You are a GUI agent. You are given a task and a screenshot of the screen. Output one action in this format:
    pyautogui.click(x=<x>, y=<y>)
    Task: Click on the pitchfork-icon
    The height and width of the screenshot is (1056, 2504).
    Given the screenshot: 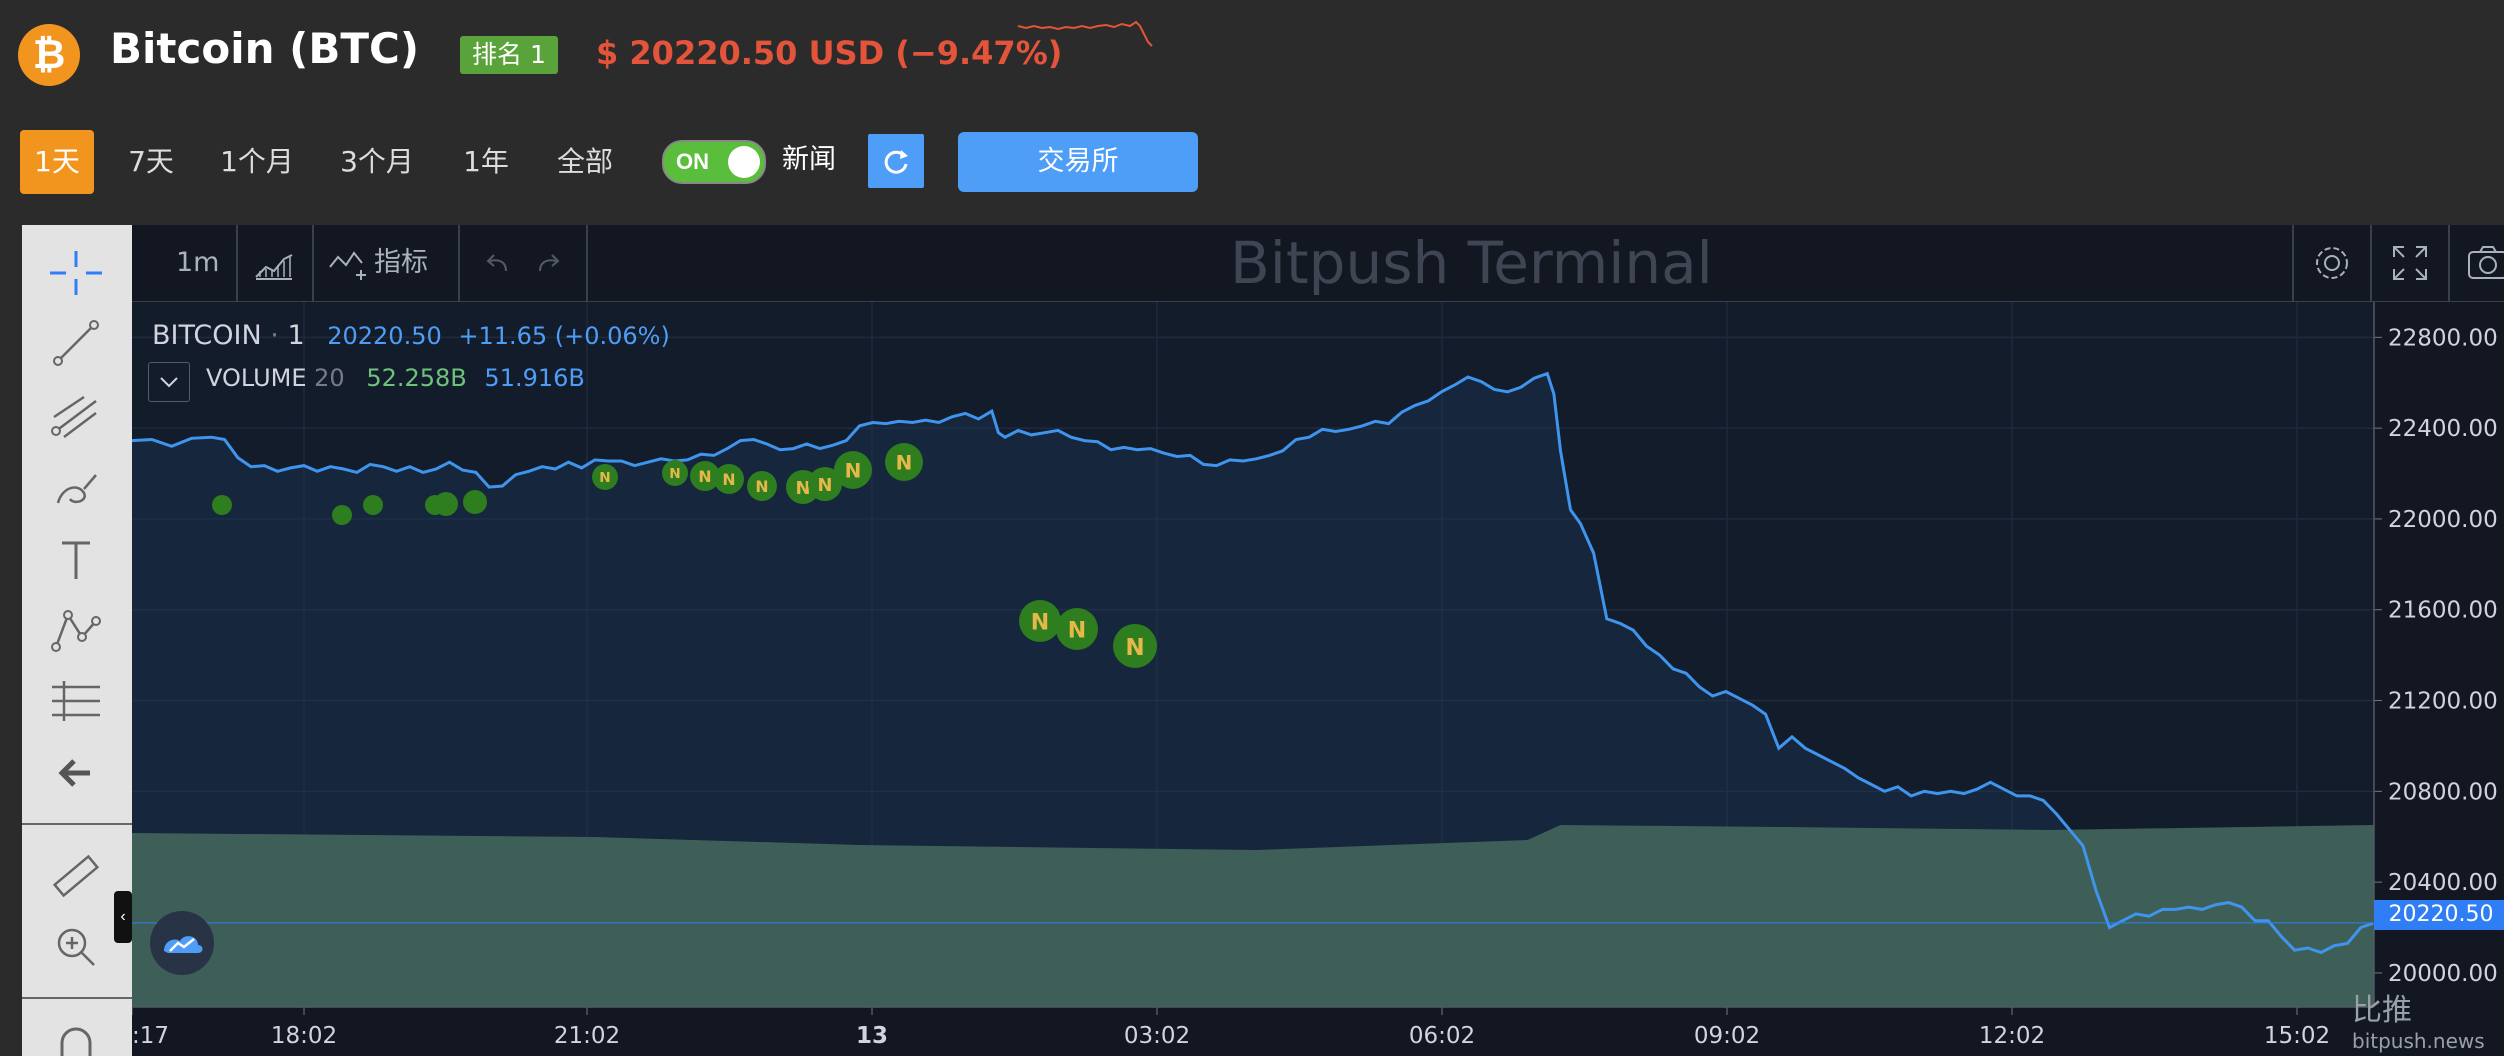 What is the action you would take?
    pyautogui.click(x=76, y=415)
    